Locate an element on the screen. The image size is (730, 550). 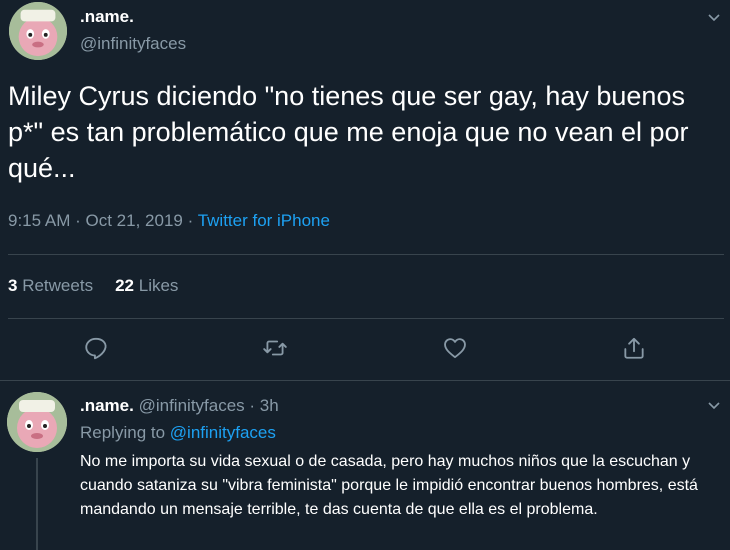
comment-icon is located at coordinates (96, 348).